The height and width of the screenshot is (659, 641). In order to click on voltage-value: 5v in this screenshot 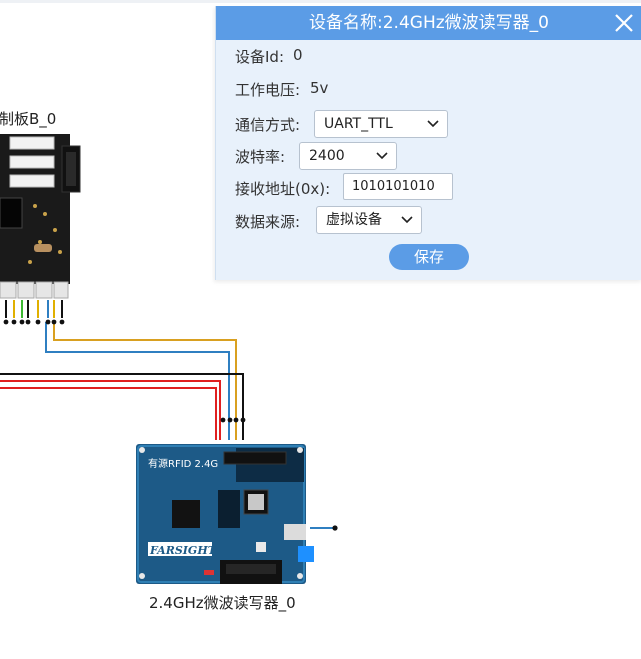, I will do `click(319, 88)`.